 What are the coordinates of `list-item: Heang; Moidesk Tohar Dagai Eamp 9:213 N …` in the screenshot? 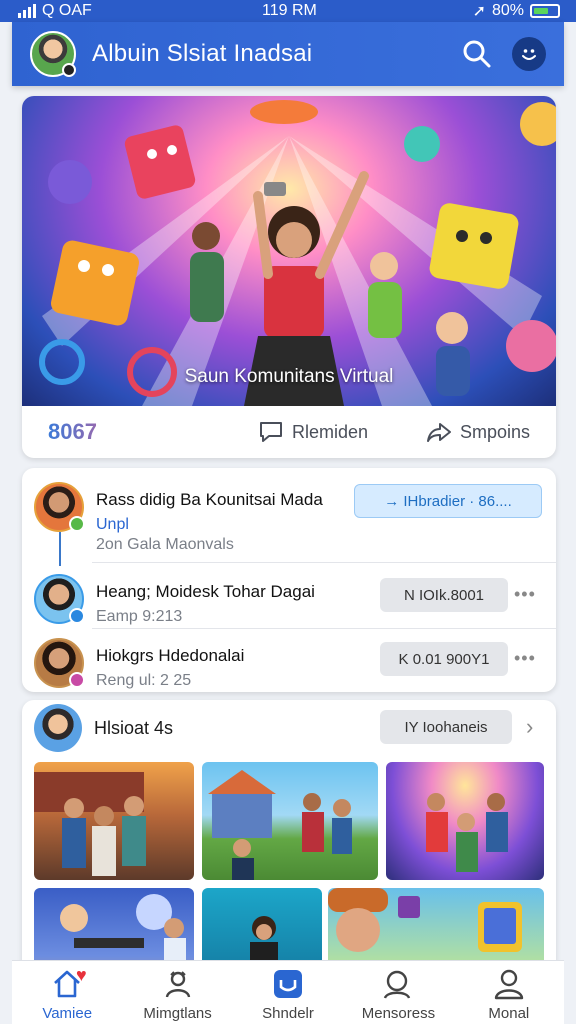 It's located at (289, 601).